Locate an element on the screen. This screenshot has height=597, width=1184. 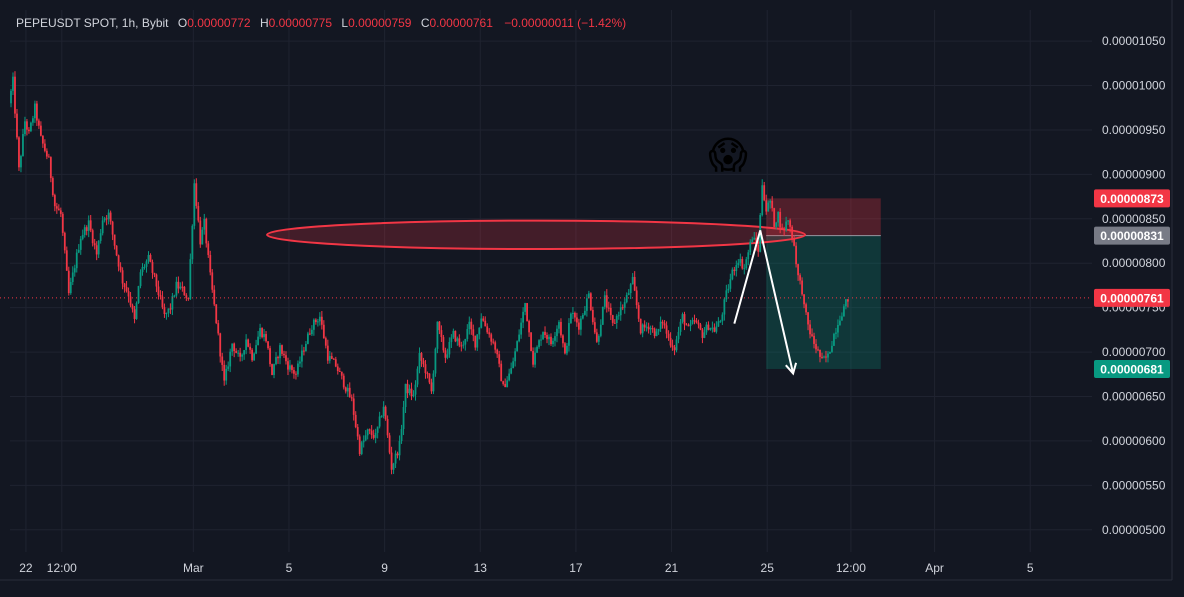
position-tool is located at coordinates (823, 283).